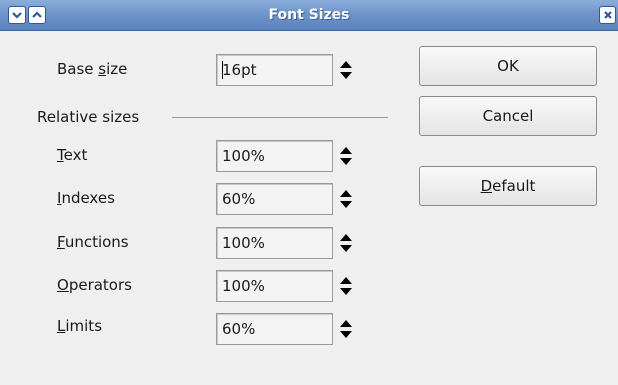  I want to click on text-size-input: 100%, so click(274, 156).